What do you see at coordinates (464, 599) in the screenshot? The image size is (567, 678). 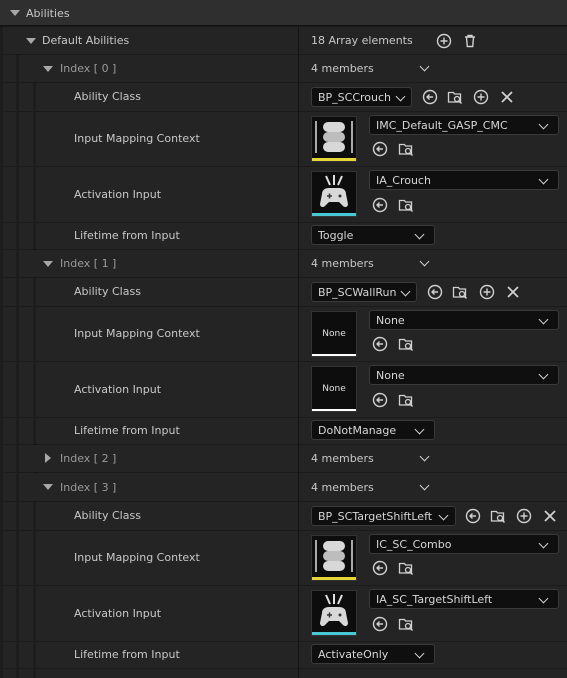 I see `activation-input-combo: IA_SC_TargetShiftLeft` at bounding box center [464, 599].